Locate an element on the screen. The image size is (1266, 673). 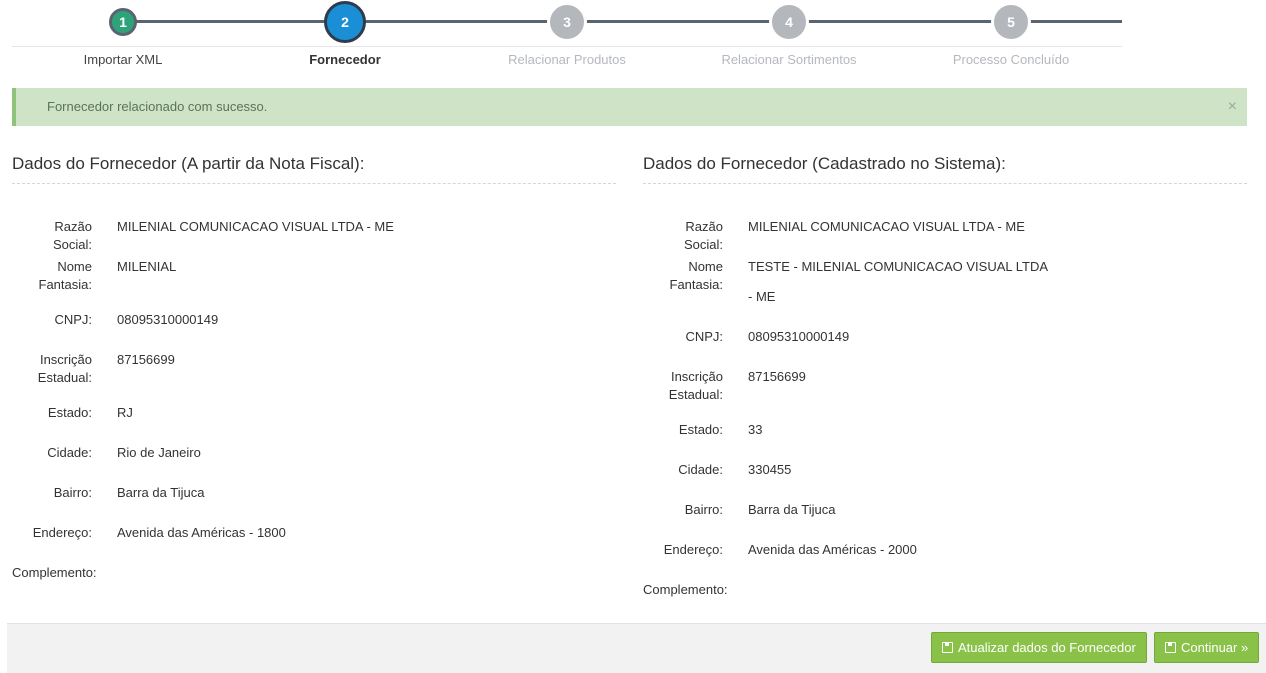
wizard-step-1: 1 Importar XML is located at coordinates (123, 38).